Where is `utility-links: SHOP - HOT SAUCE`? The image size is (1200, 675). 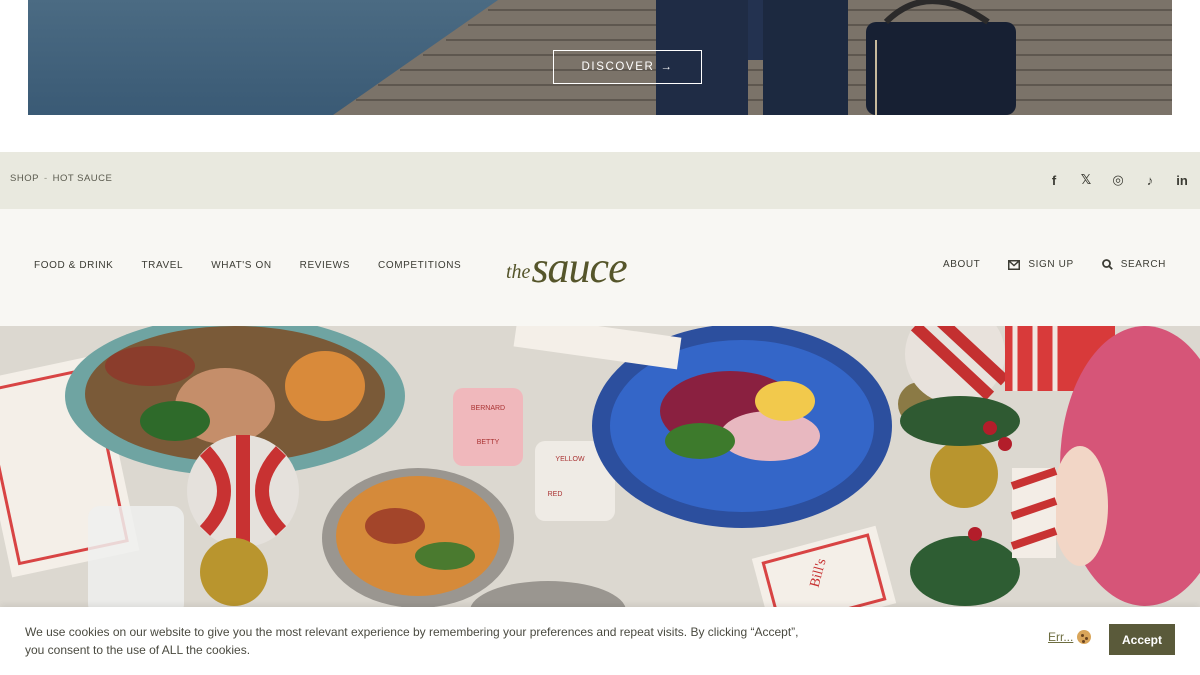 utility-links: SHOP - HOT SAUCE is located at coordinates (61, 178).